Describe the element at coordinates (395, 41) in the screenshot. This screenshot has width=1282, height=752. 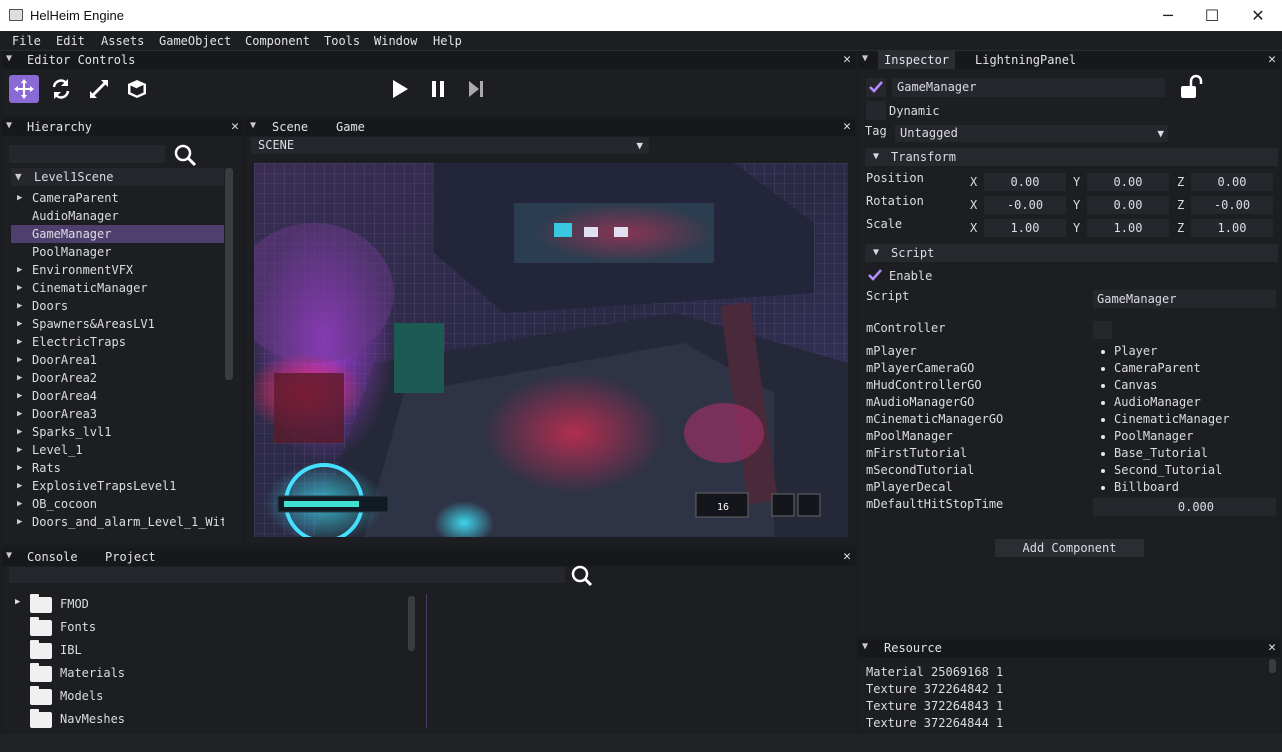
I see `menu-window: Window` at that location.